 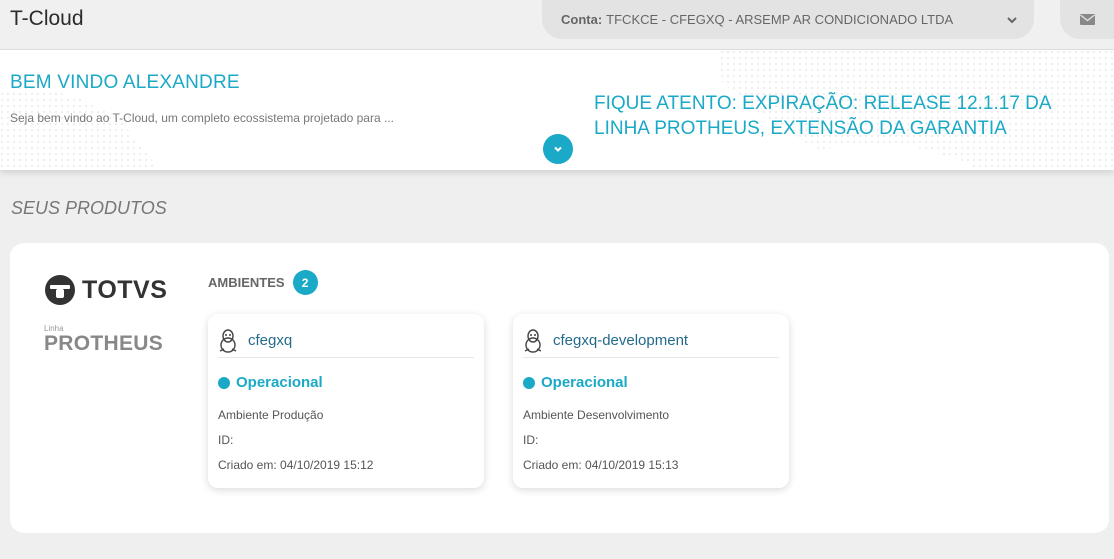 What do you see at coordinates (596, 415) in the screenshot?
I see `environment-type: Ambiente Desenvolvimento` at bounding box center [596, 415].